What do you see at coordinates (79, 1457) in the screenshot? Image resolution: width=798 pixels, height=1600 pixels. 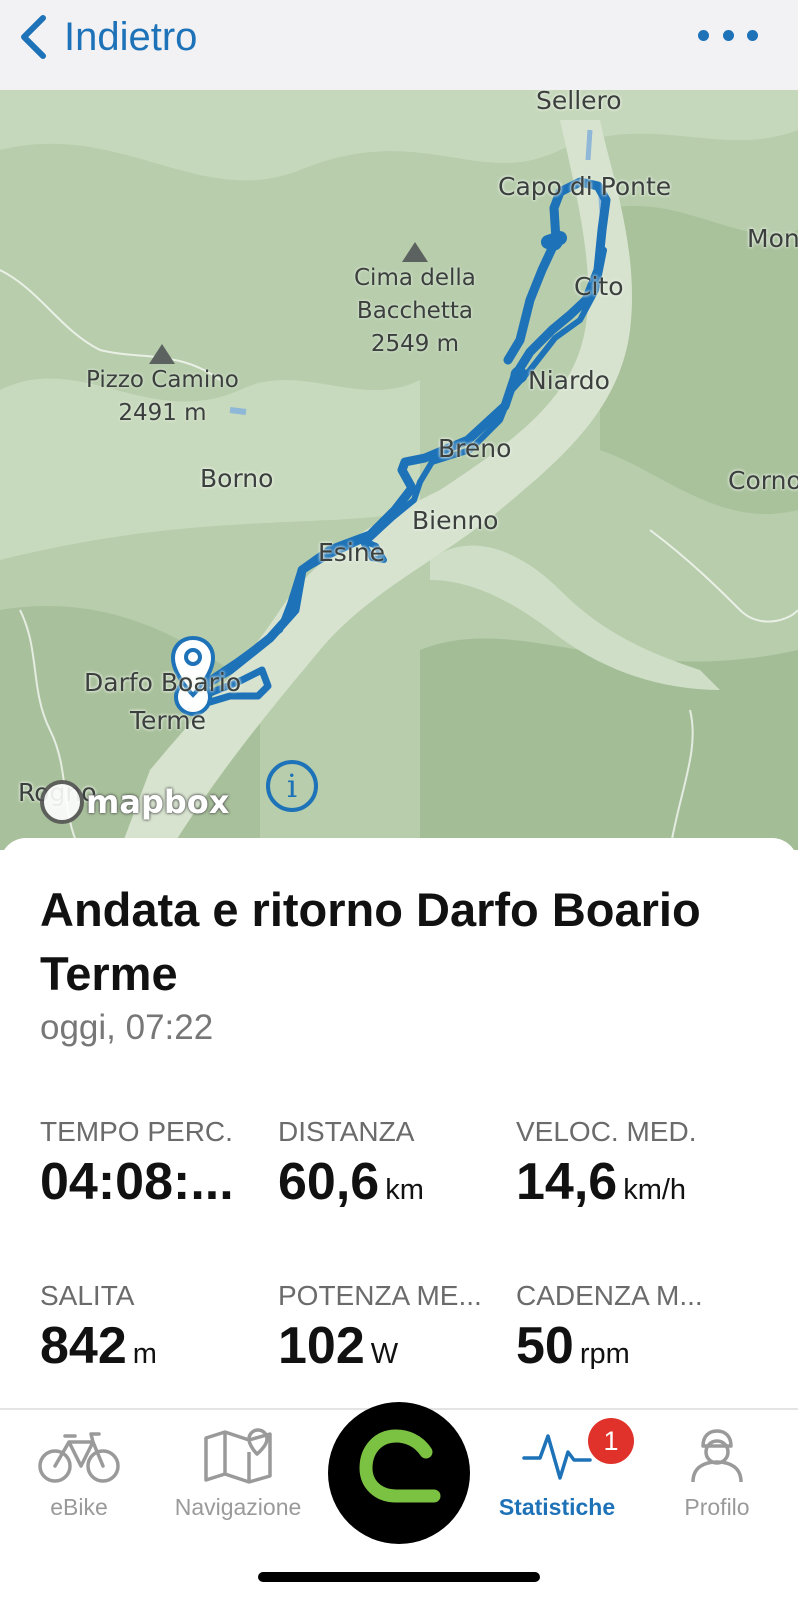 I see `bike-icon` at bounding box center [79, 1457].